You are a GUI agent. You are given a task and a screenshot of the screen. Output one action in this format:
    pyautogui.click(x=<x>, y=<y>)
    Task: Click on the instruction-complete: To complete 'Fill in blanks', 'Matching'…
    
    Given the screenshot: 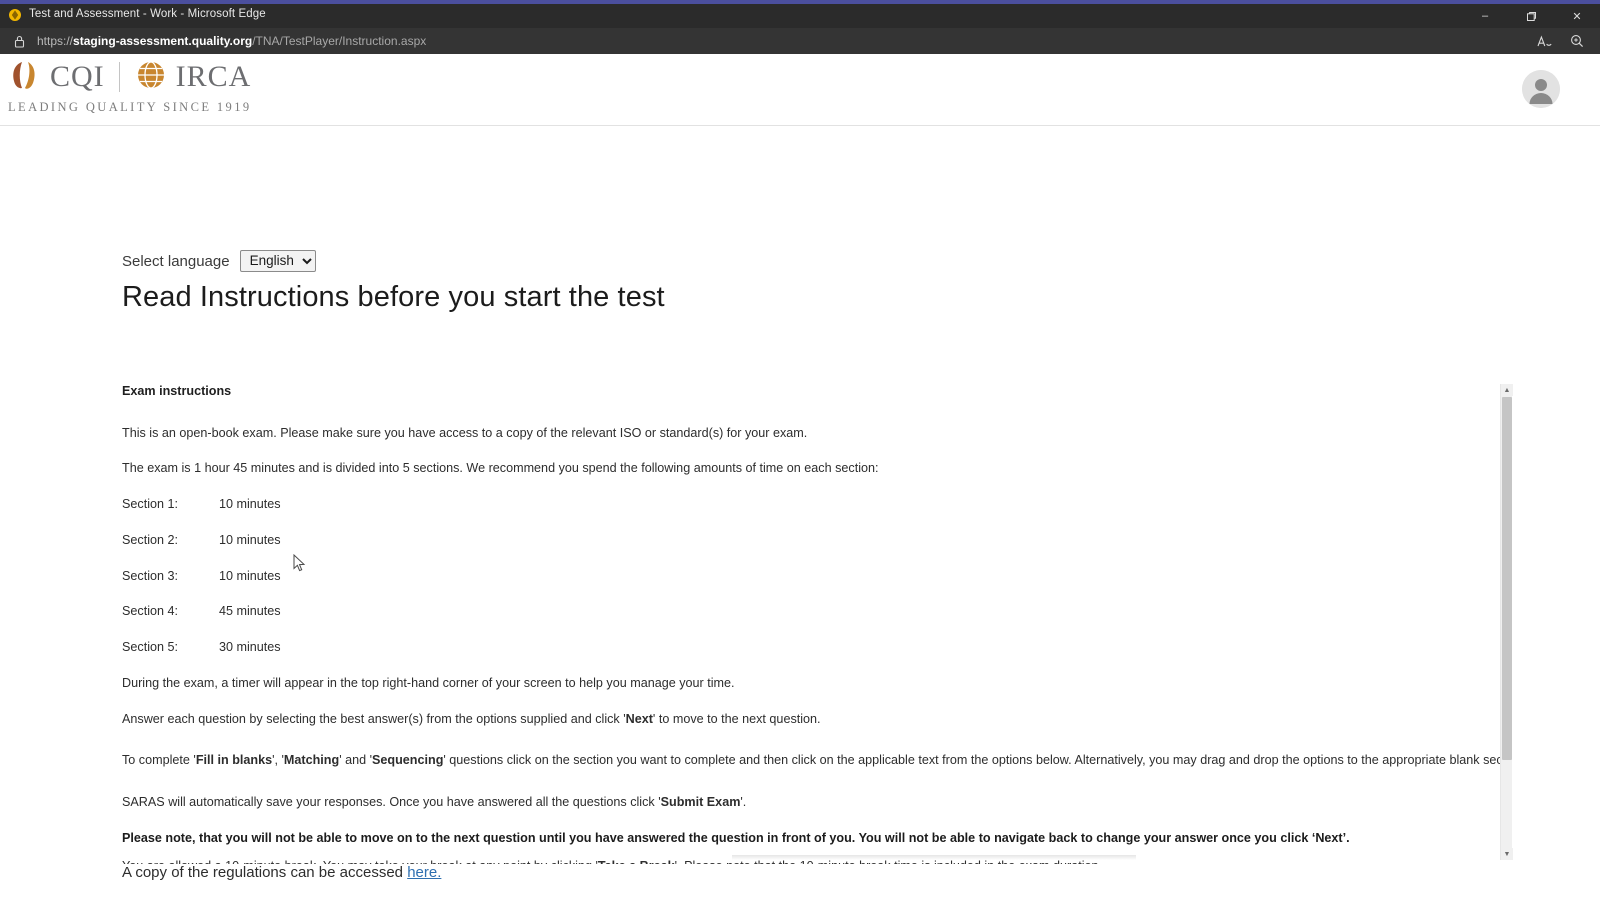 What is the action you would take?
    pyautogui.click(x=817, y=761)
    